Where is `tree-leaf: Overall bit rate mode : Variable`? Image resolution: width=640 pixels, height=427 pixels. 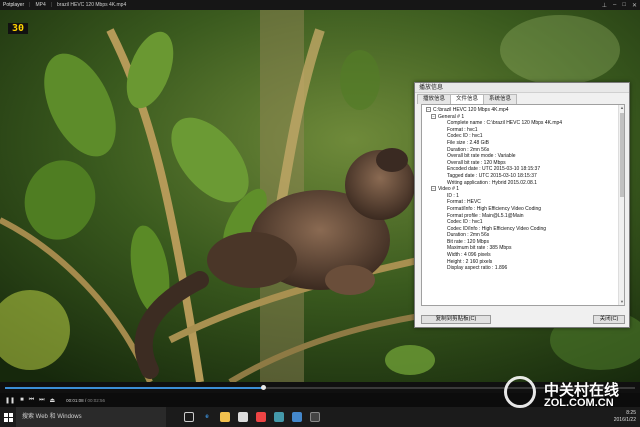
tree-leaf: Overall bit rate mode : Variable is located at coordinates (522, 156).